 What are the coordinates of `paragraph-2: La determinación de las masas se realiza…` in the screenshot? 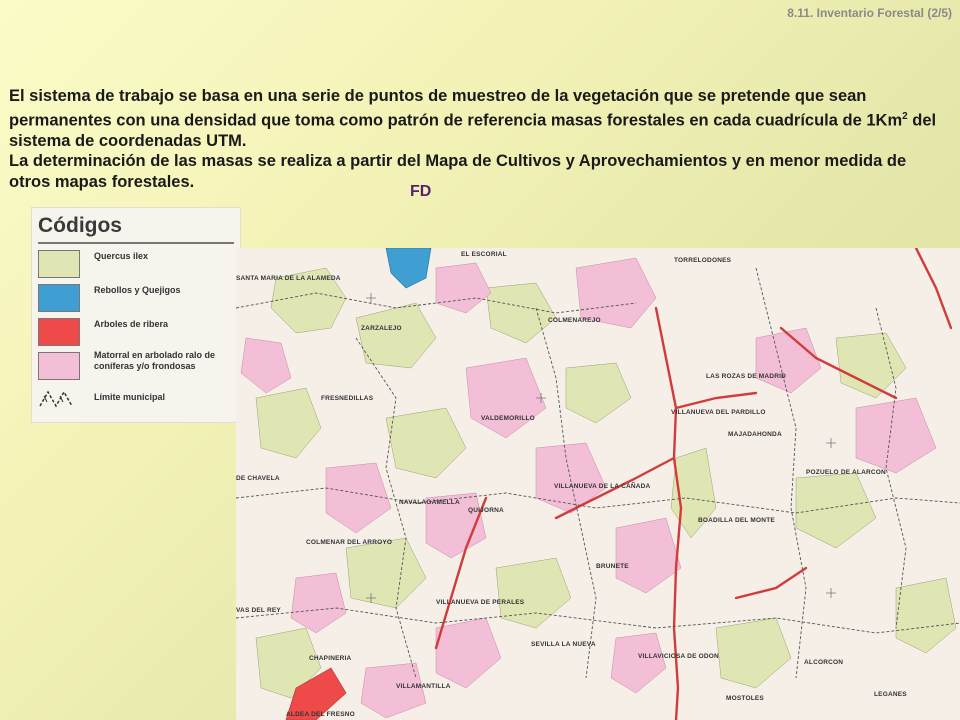 It's located at (458, 171).